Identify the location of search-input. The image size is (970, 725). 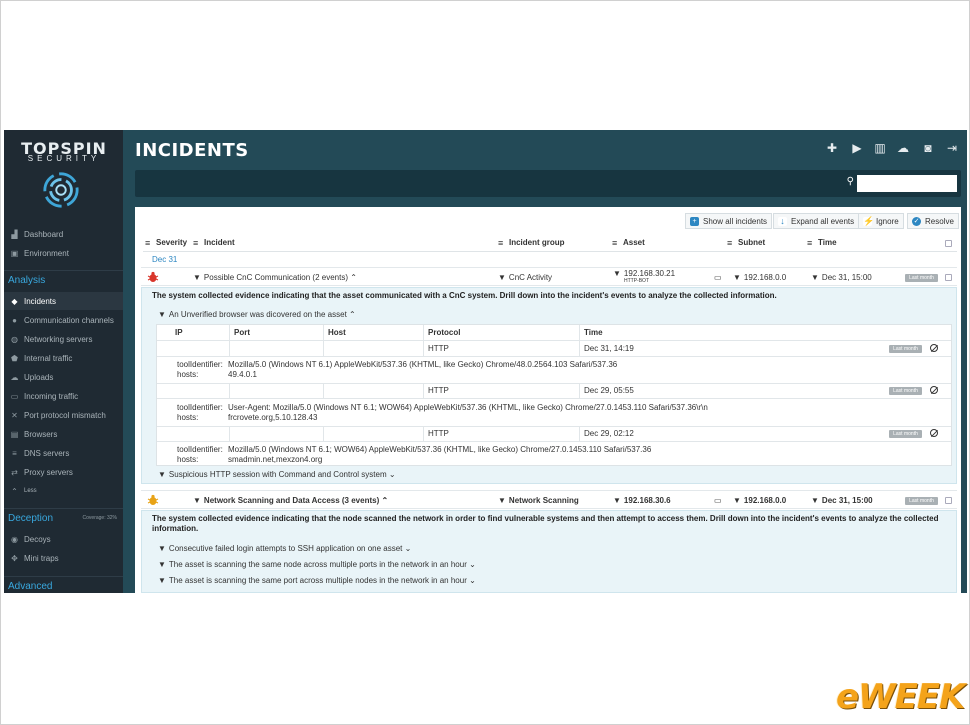
(907, 183).